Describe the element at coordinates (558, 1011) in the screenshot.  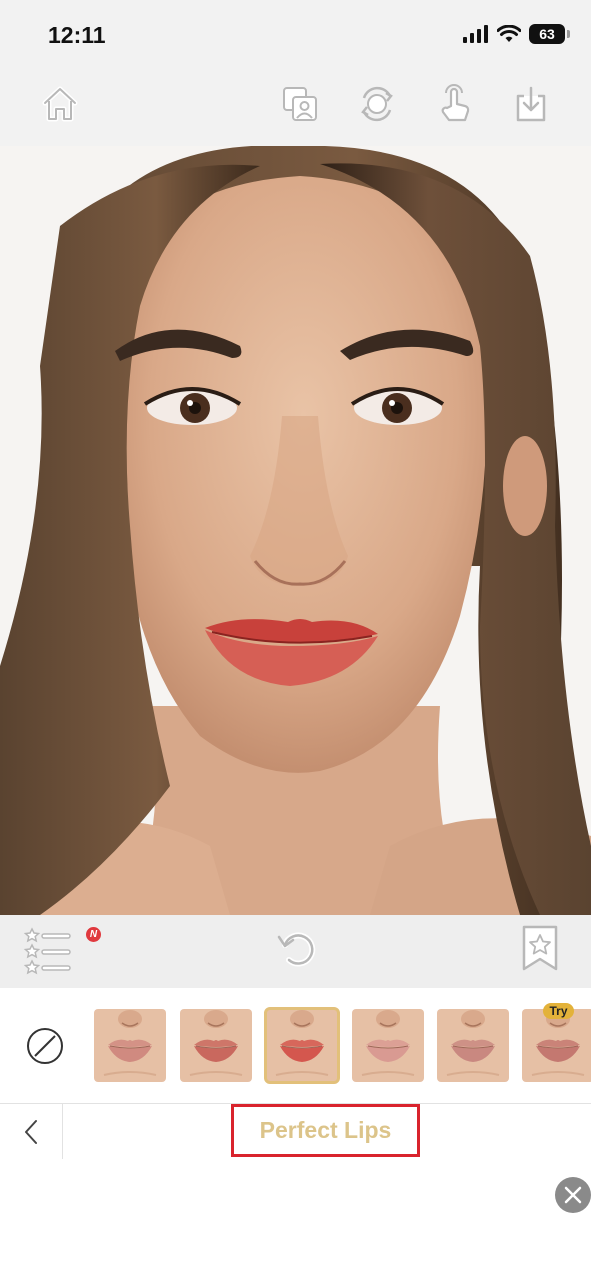
I see `try-badge: Try` at that location.